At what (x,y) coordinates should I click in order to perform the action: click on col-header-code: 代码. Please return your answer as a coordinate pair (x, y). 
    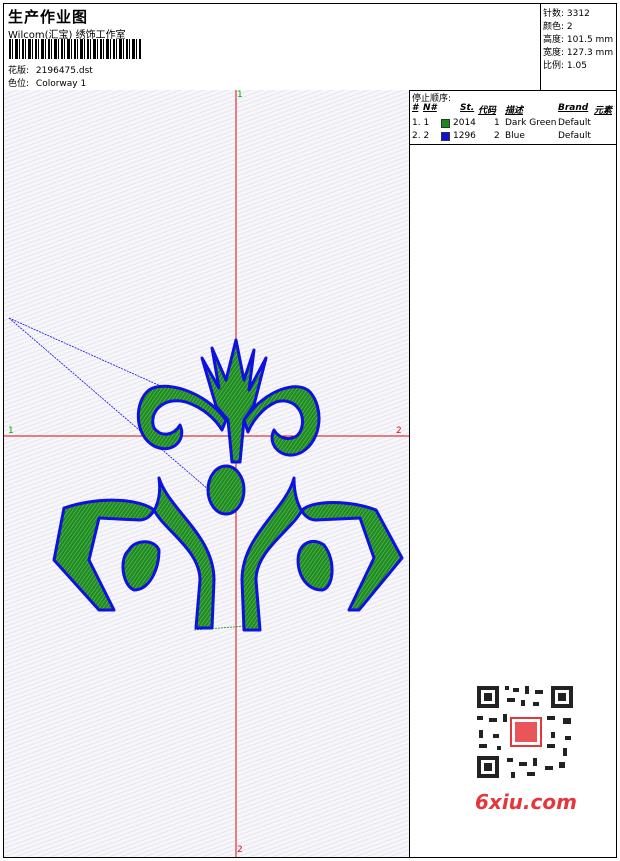
    Looking at the image, I should click on (487, 111).